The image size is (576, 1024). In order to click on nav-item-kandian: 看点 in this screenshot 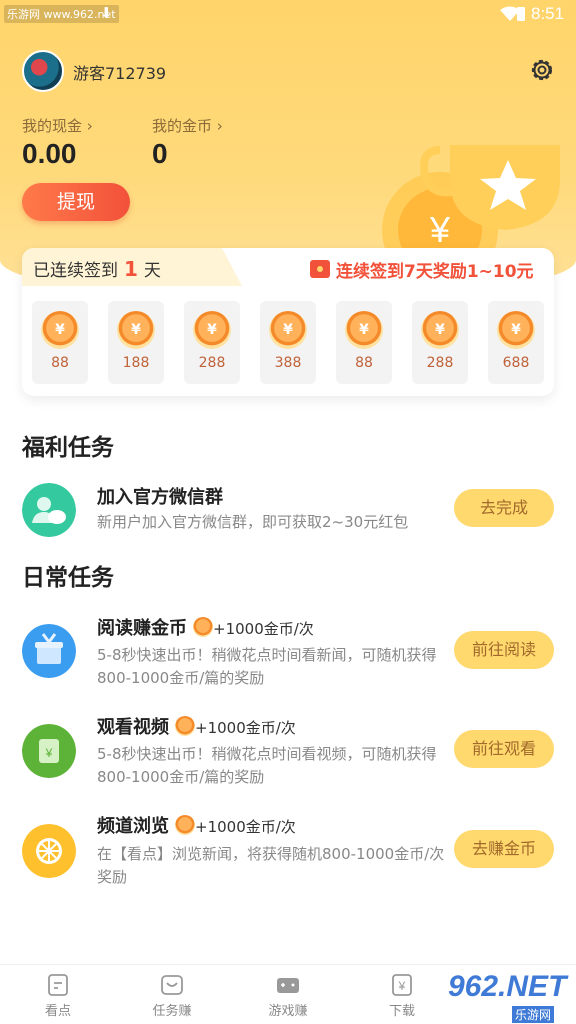, I will do `click(58, 996)`.